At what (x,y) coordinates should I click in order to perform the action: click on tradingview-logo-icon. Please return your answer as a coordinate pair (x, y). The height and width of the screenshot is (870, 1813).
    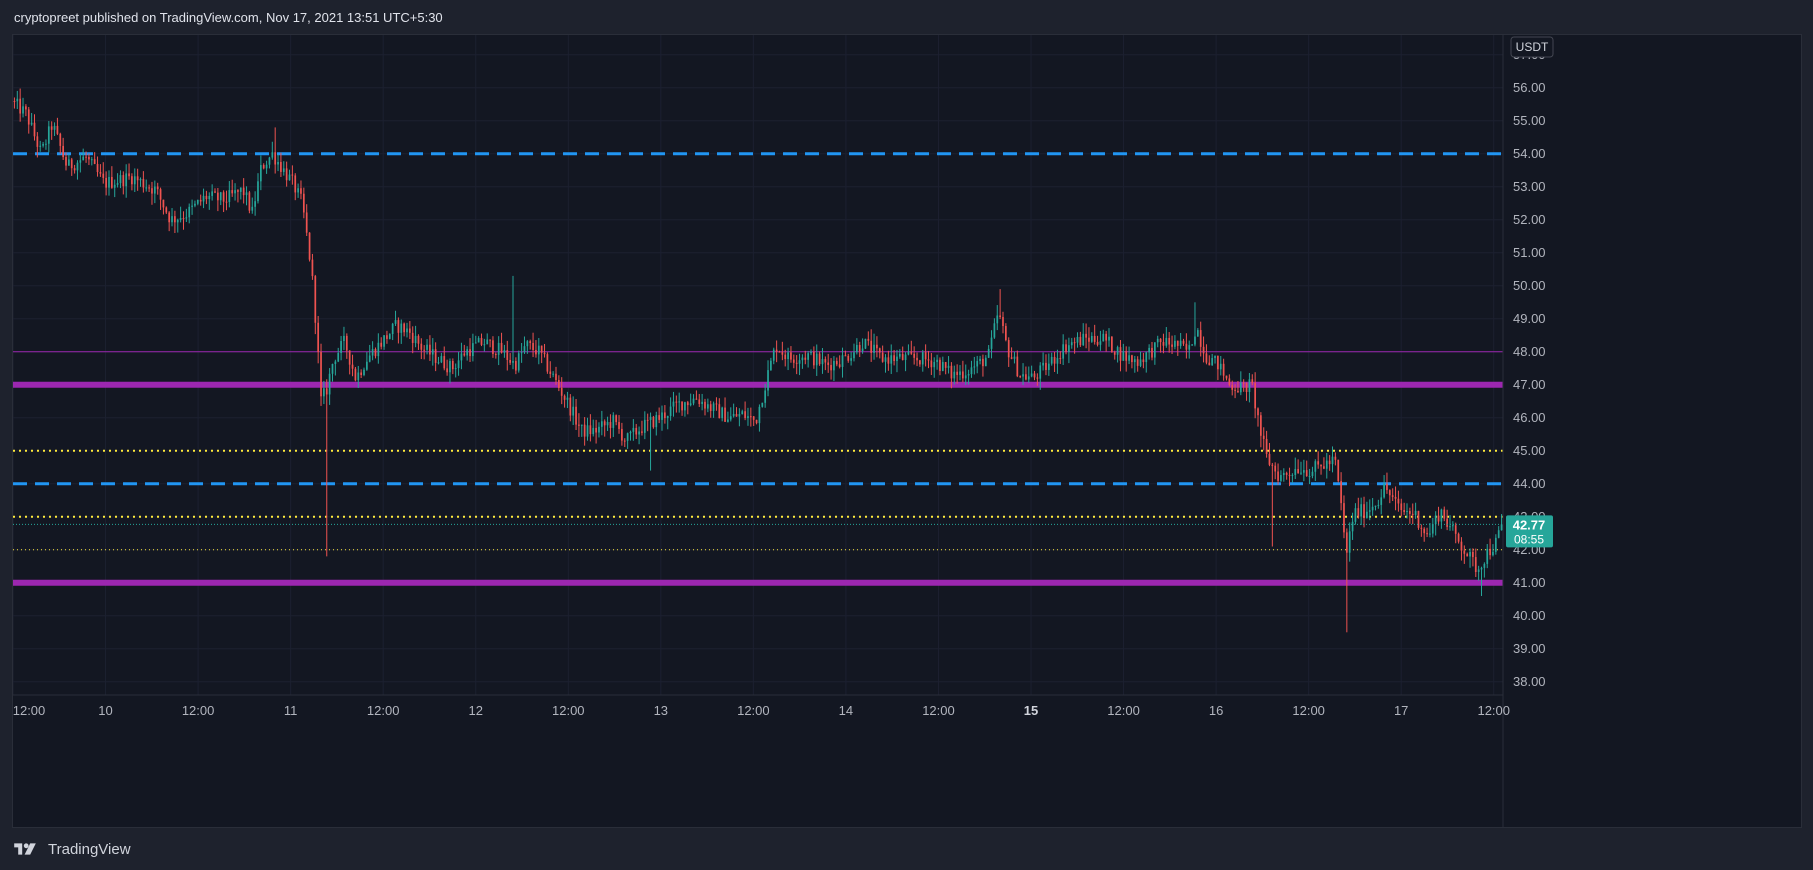
    Looking at the image, I should click on (25, 849).